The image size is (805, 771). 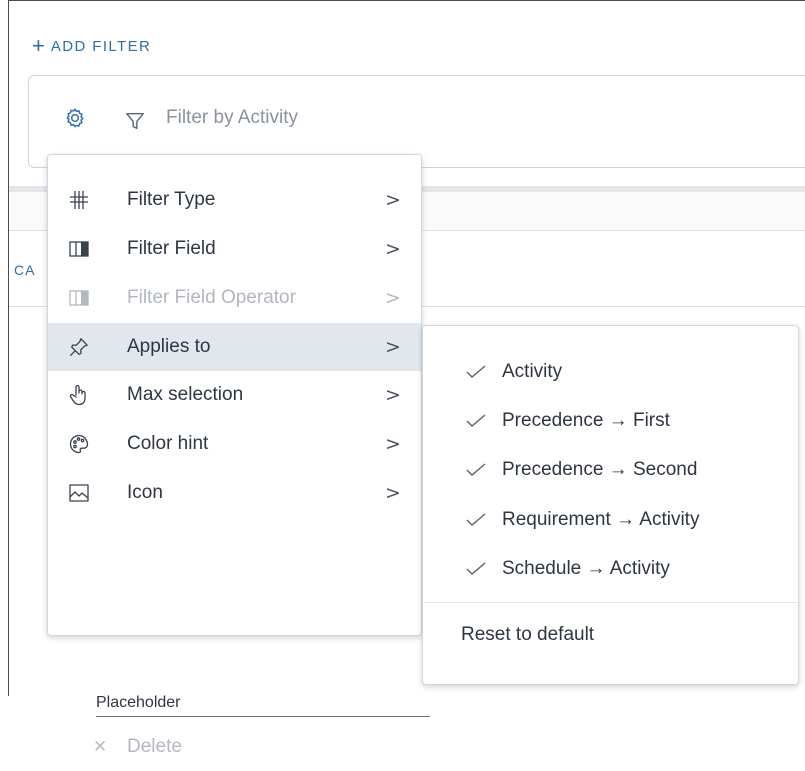 I want to click on delete-label: Delete, so click(x=154, y=746).